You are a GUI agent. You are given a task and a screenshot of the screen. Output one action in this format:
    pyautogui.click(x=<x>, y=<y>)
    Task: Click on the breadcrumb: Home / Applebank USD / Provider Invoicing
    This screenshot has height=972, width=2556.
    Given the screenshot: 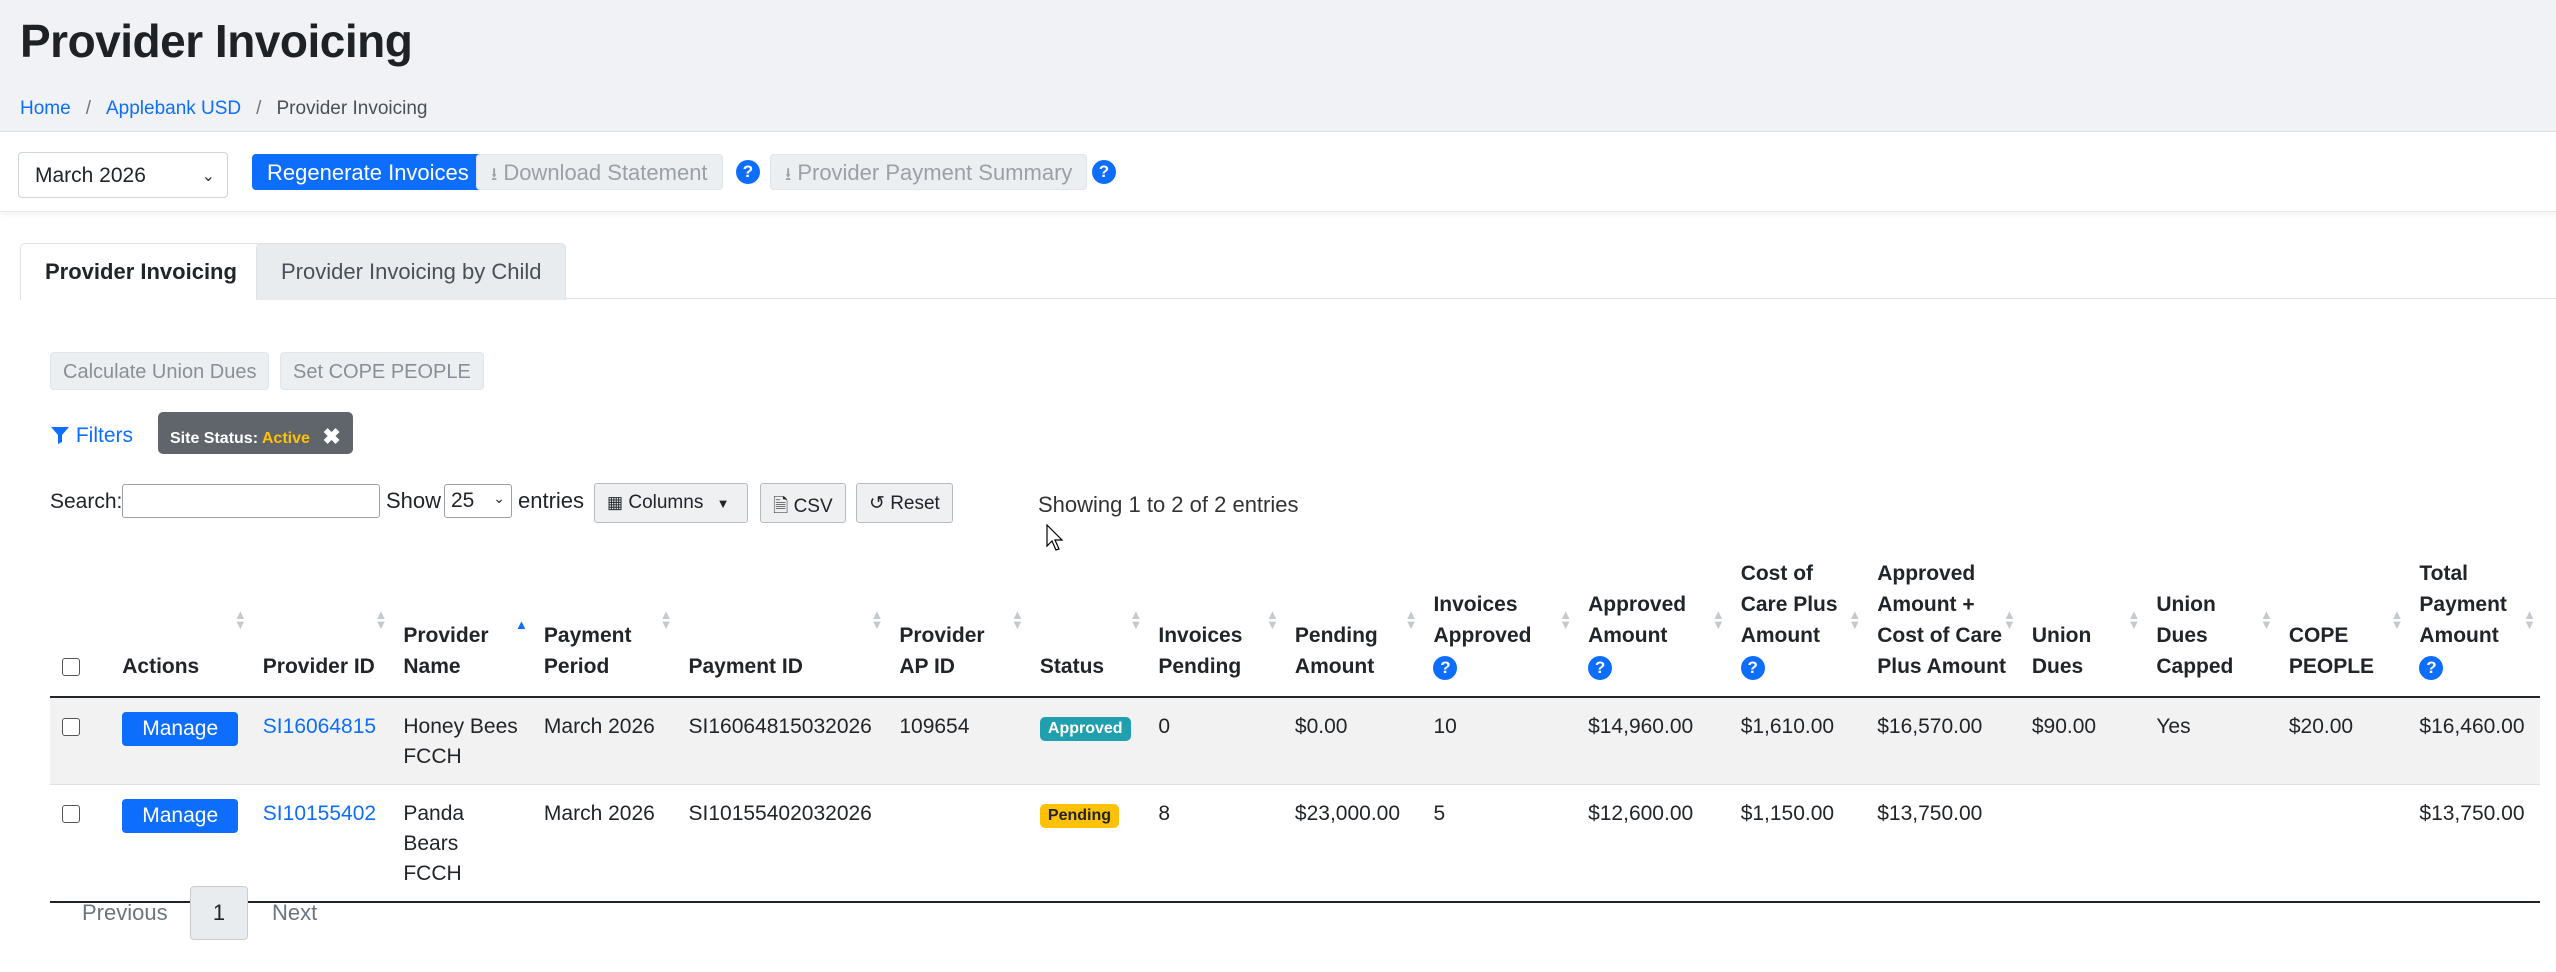 What is the action you would take?
    pyautogui.click(x=224, y=108)
    